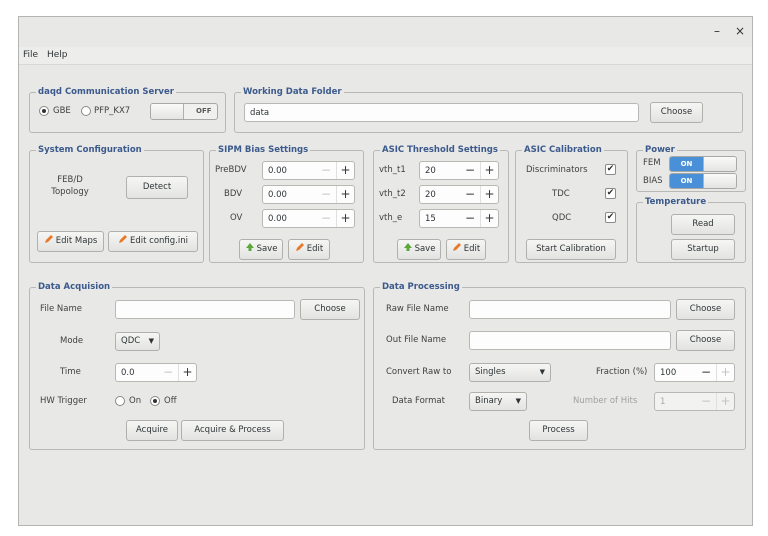  What do you see at coordinates (419, 372) in the screenshot?
I see `convert-raw-label: Convert Raw to` at bounding box center [419, 372].